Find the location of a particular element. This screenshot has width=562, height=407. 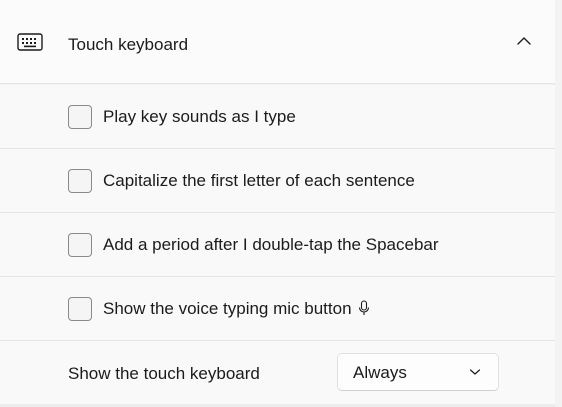

period-double-tap-checkbox is located at coordinates (80, 245).